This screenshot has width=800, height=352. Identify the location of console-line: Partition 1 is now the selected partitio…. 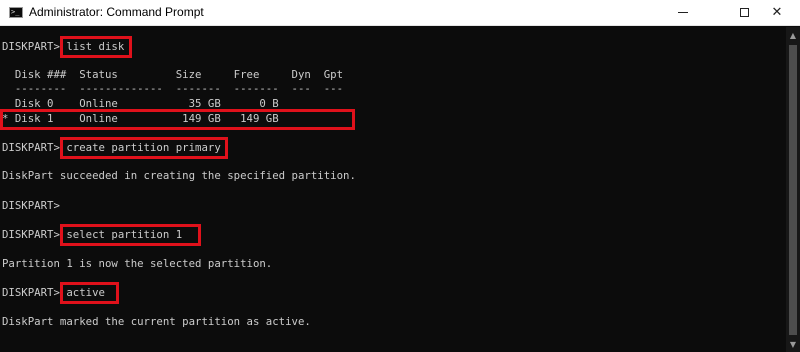
(137, 263).